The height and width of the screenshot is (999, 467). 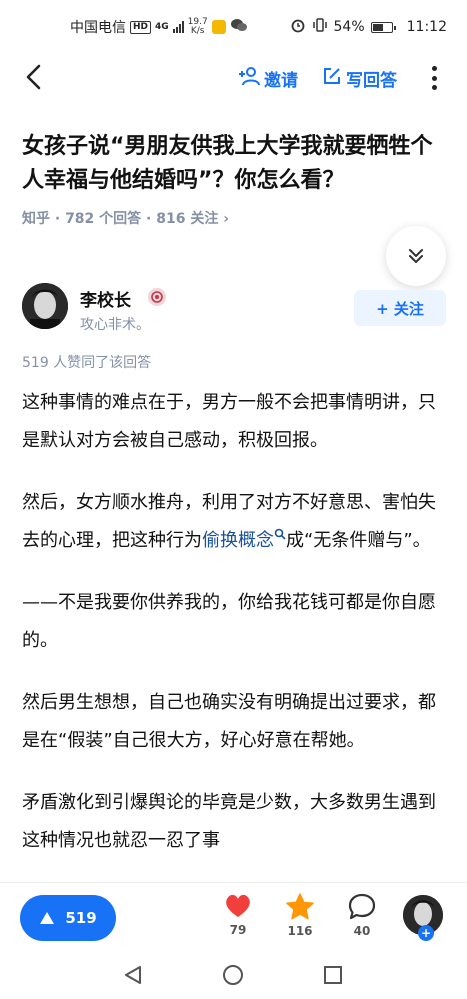 I want to click on nav-recents-icon, so click(x=333, y=977).